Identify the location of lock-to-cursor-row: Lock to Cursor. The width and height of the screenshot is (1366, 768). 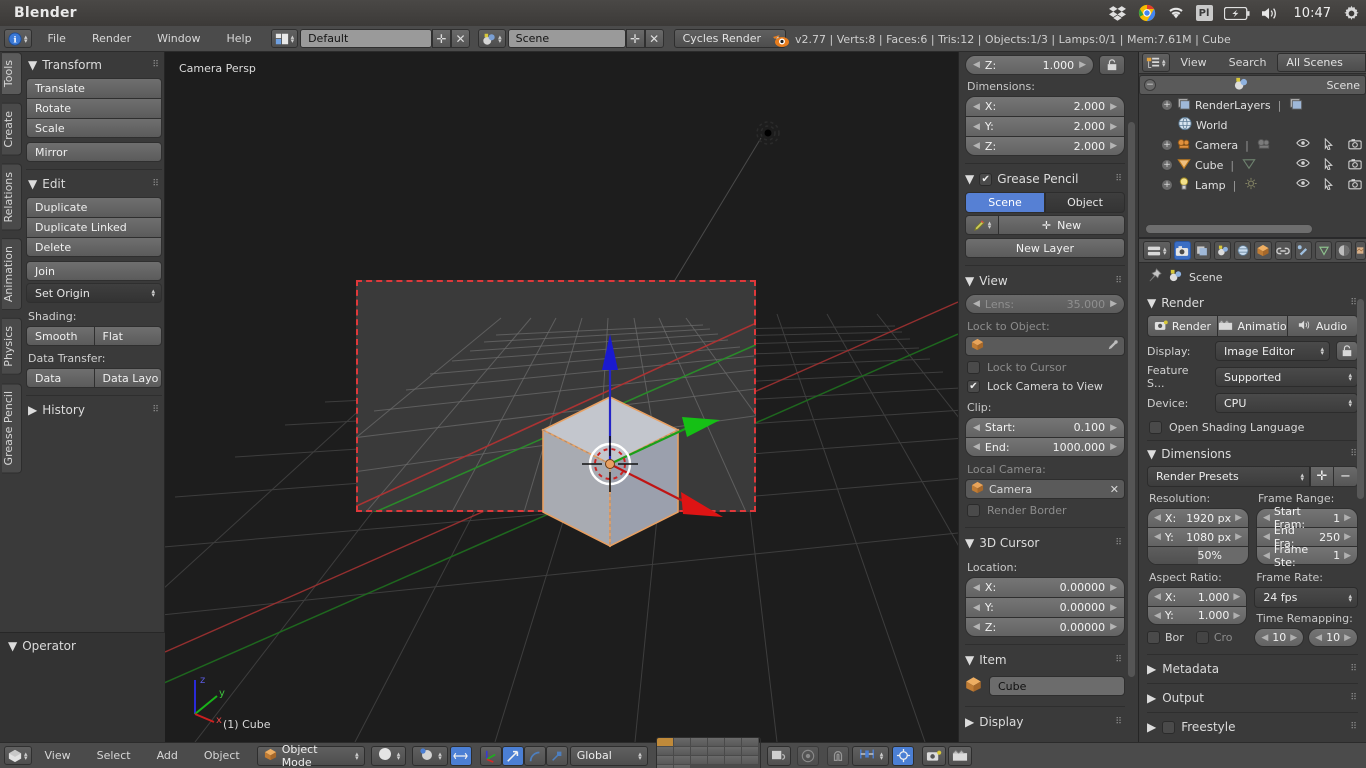
(1045, 367).